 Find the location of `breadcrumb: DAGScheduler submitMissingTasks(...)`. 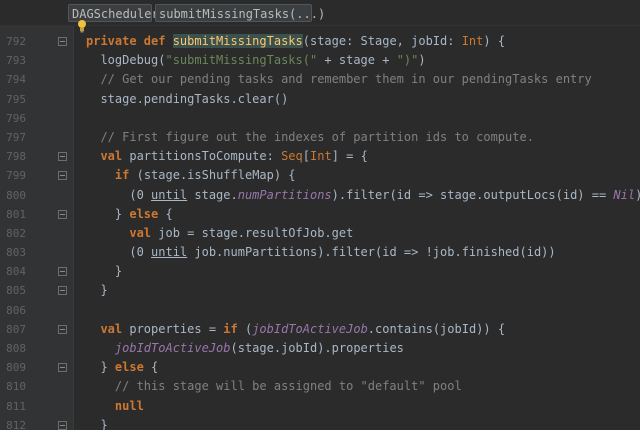

breadcrumb: DAGScheduler submitMissingTasks(...) is located at coordinates (320, 13).